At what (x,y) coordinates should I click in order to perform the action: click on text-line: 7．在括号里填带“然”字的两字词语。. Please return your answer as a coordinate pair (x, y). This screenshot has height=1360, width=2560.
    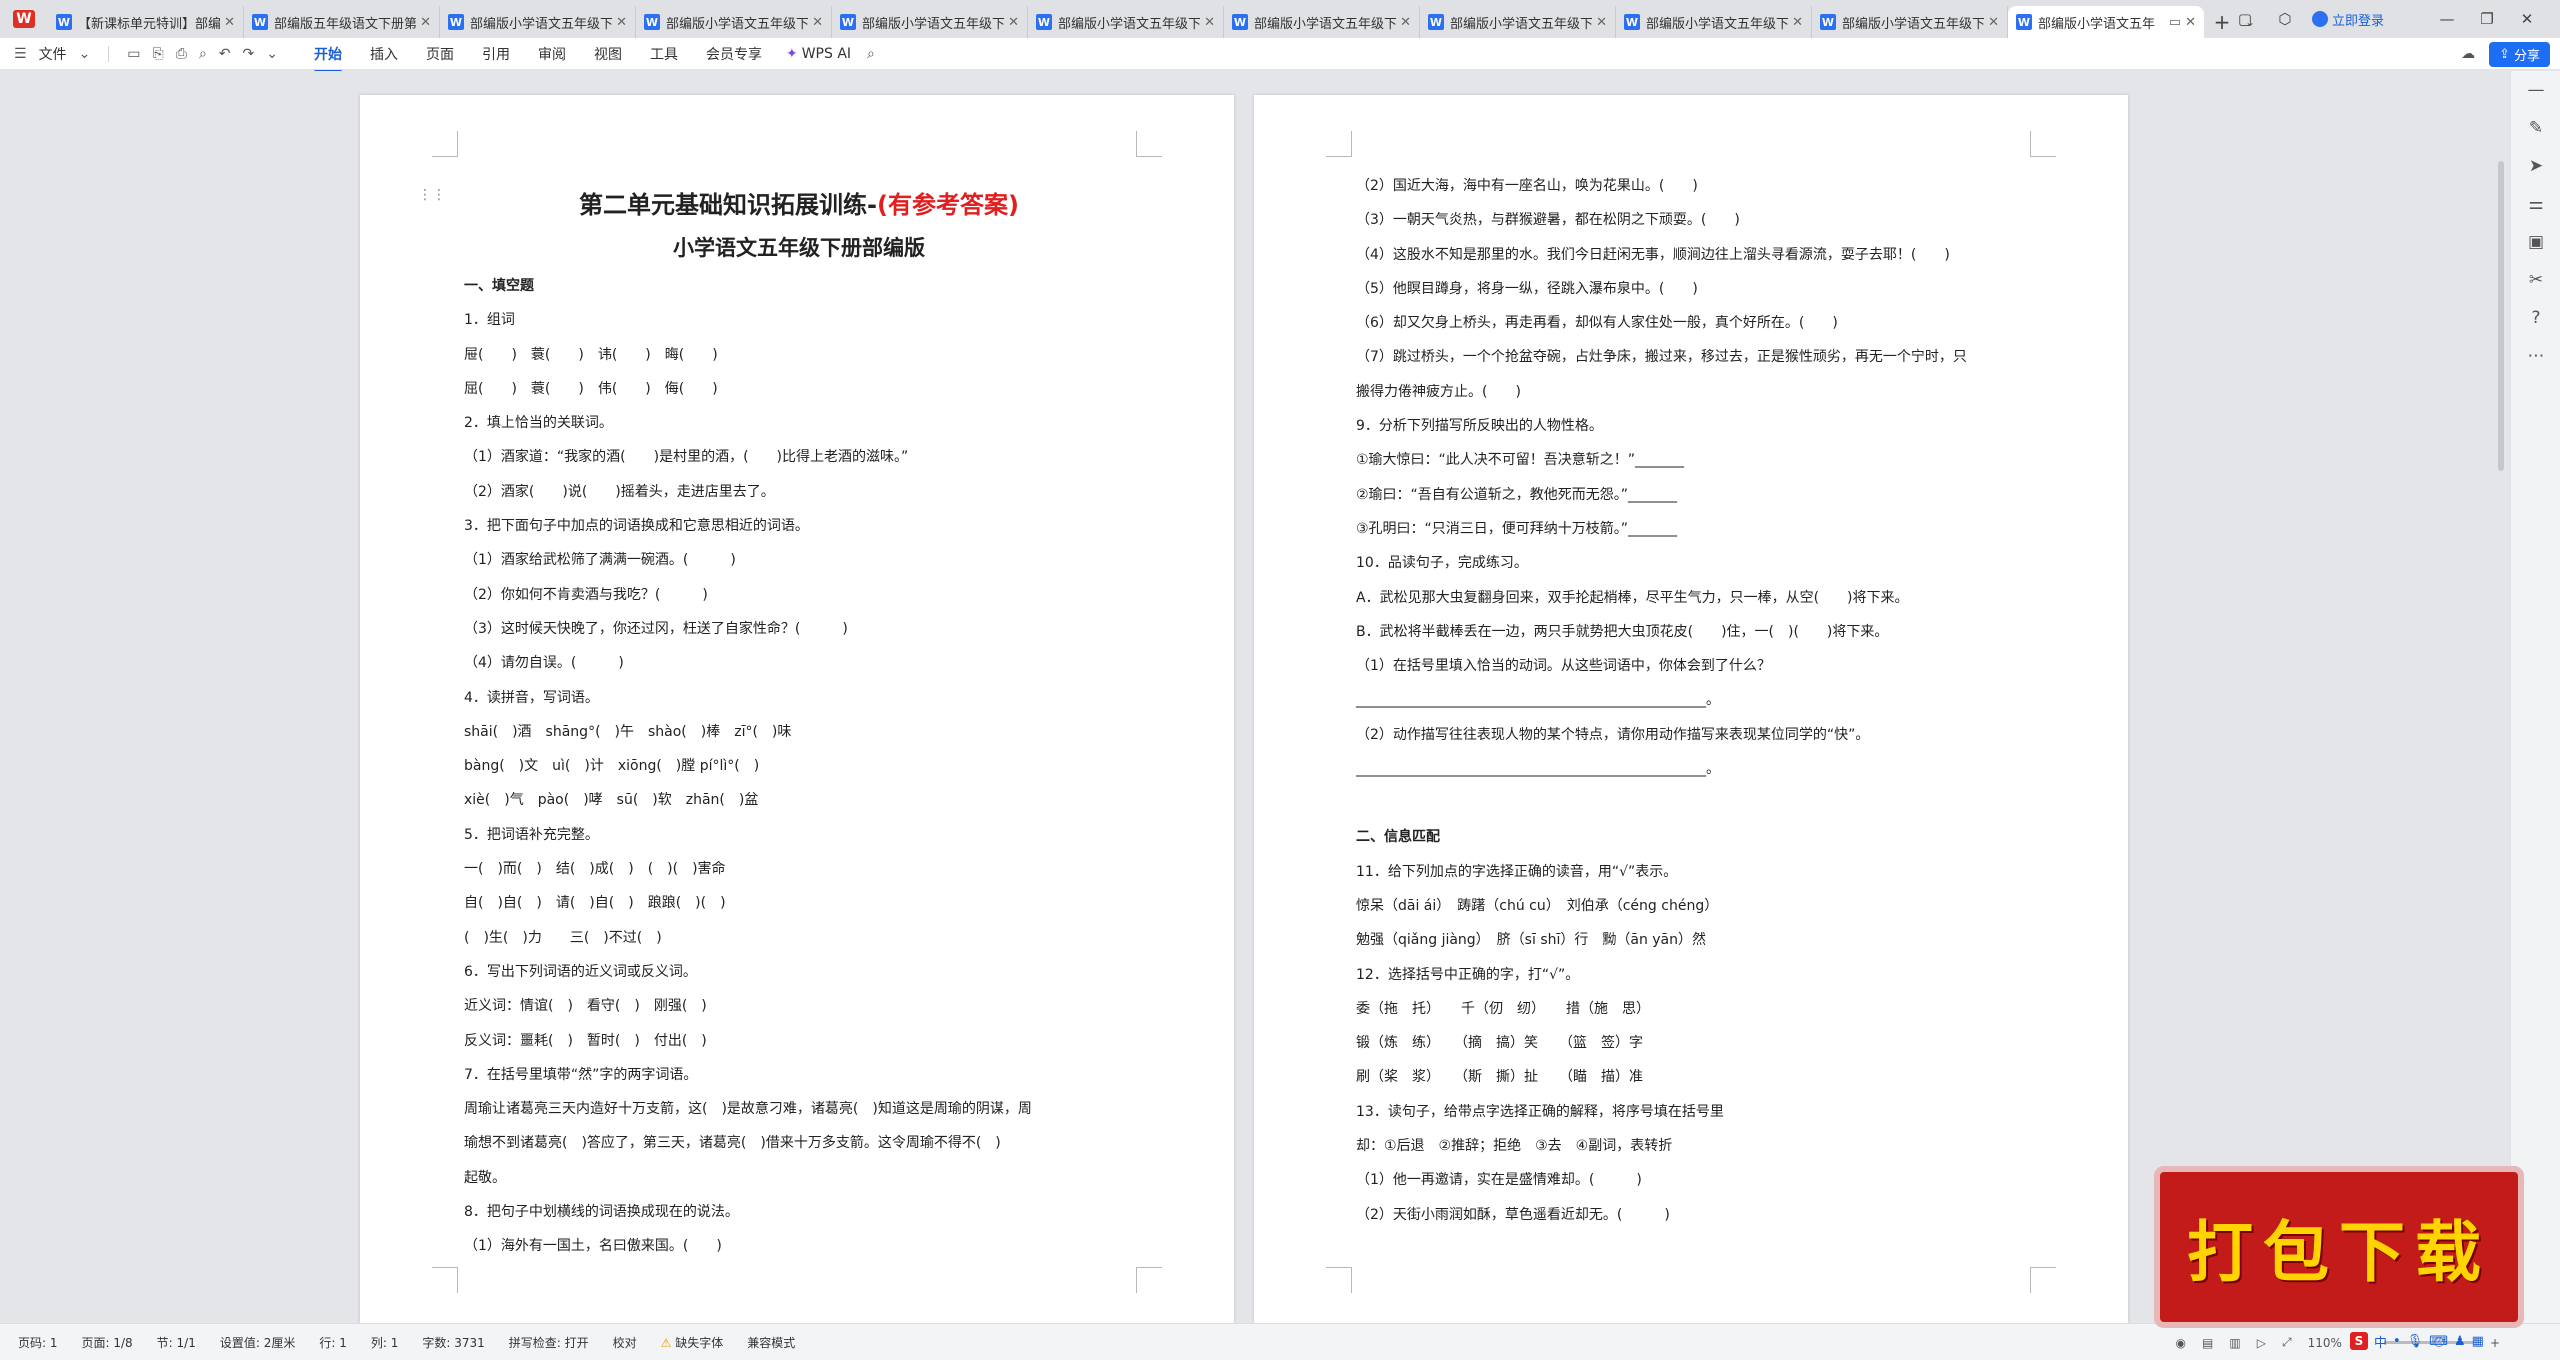
    Looking at the image, I should click on (581, 1074).